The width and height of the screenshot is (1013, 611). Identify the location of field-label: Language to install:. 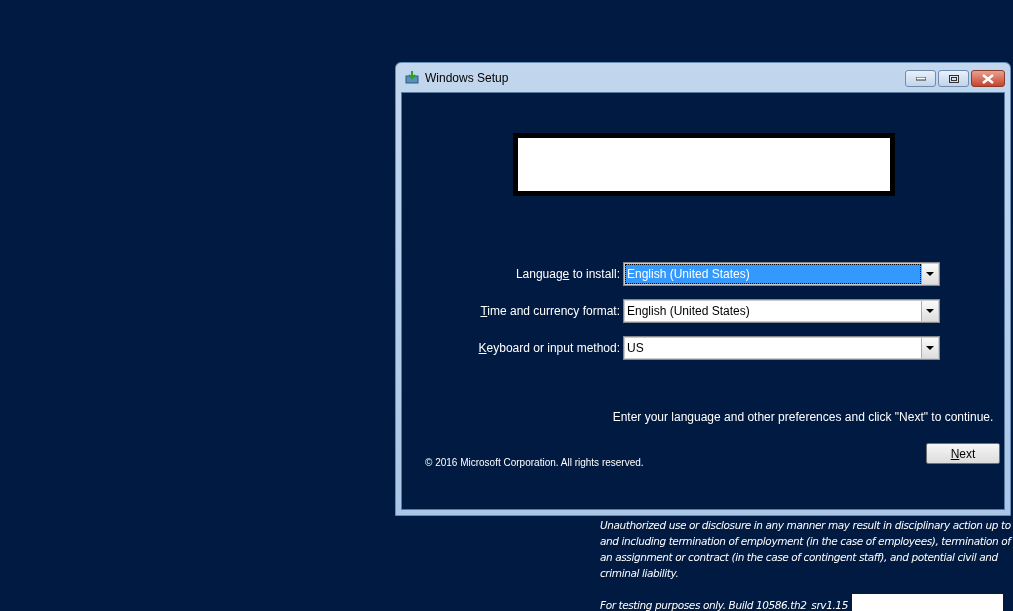
(567, 274).